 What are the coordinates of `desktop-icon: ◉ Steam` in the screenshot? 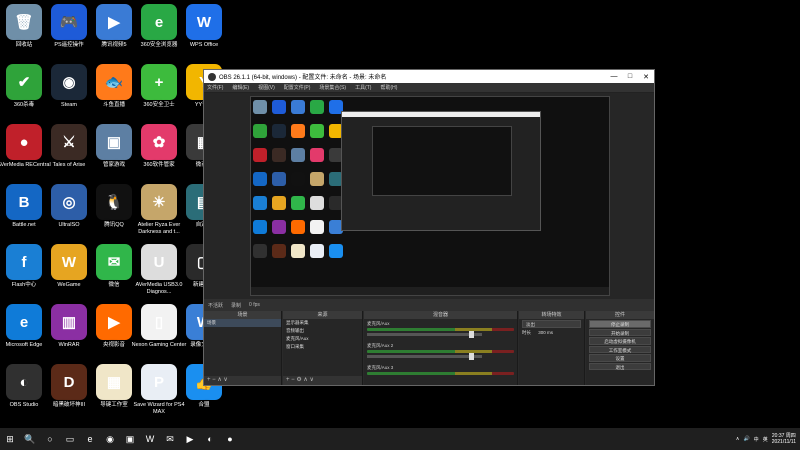 It's located at (69, 93).